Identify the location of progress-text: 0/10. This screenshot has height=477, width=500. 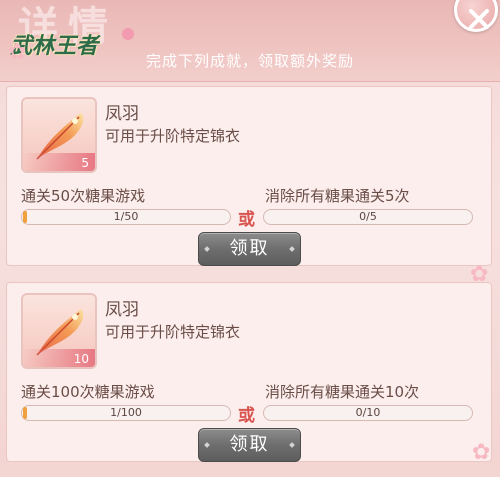
(368, 412).